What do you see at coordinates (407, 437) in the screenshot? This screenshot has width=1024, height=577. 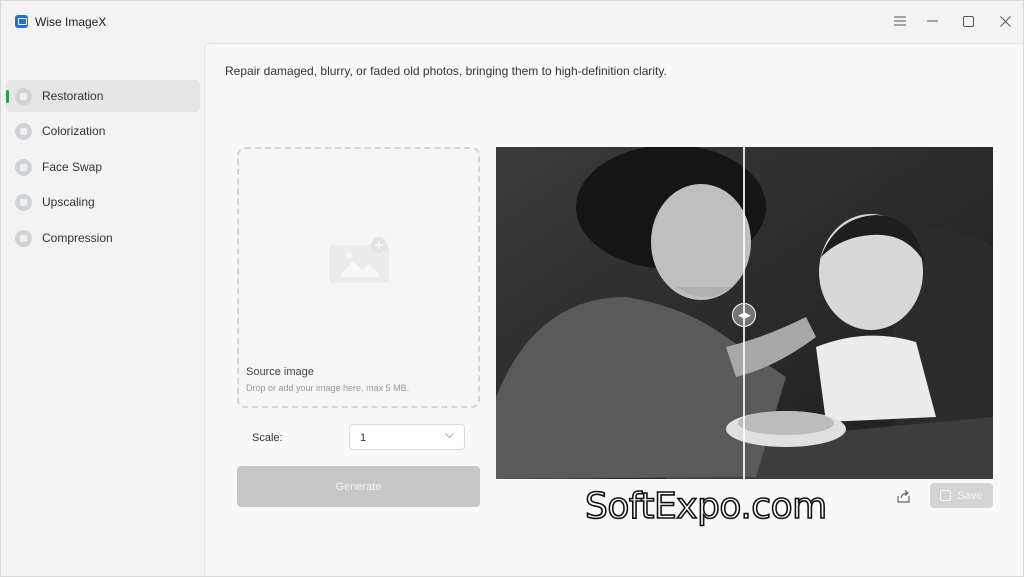 I see `scale-select: 1` at bounding box center [407, 437].